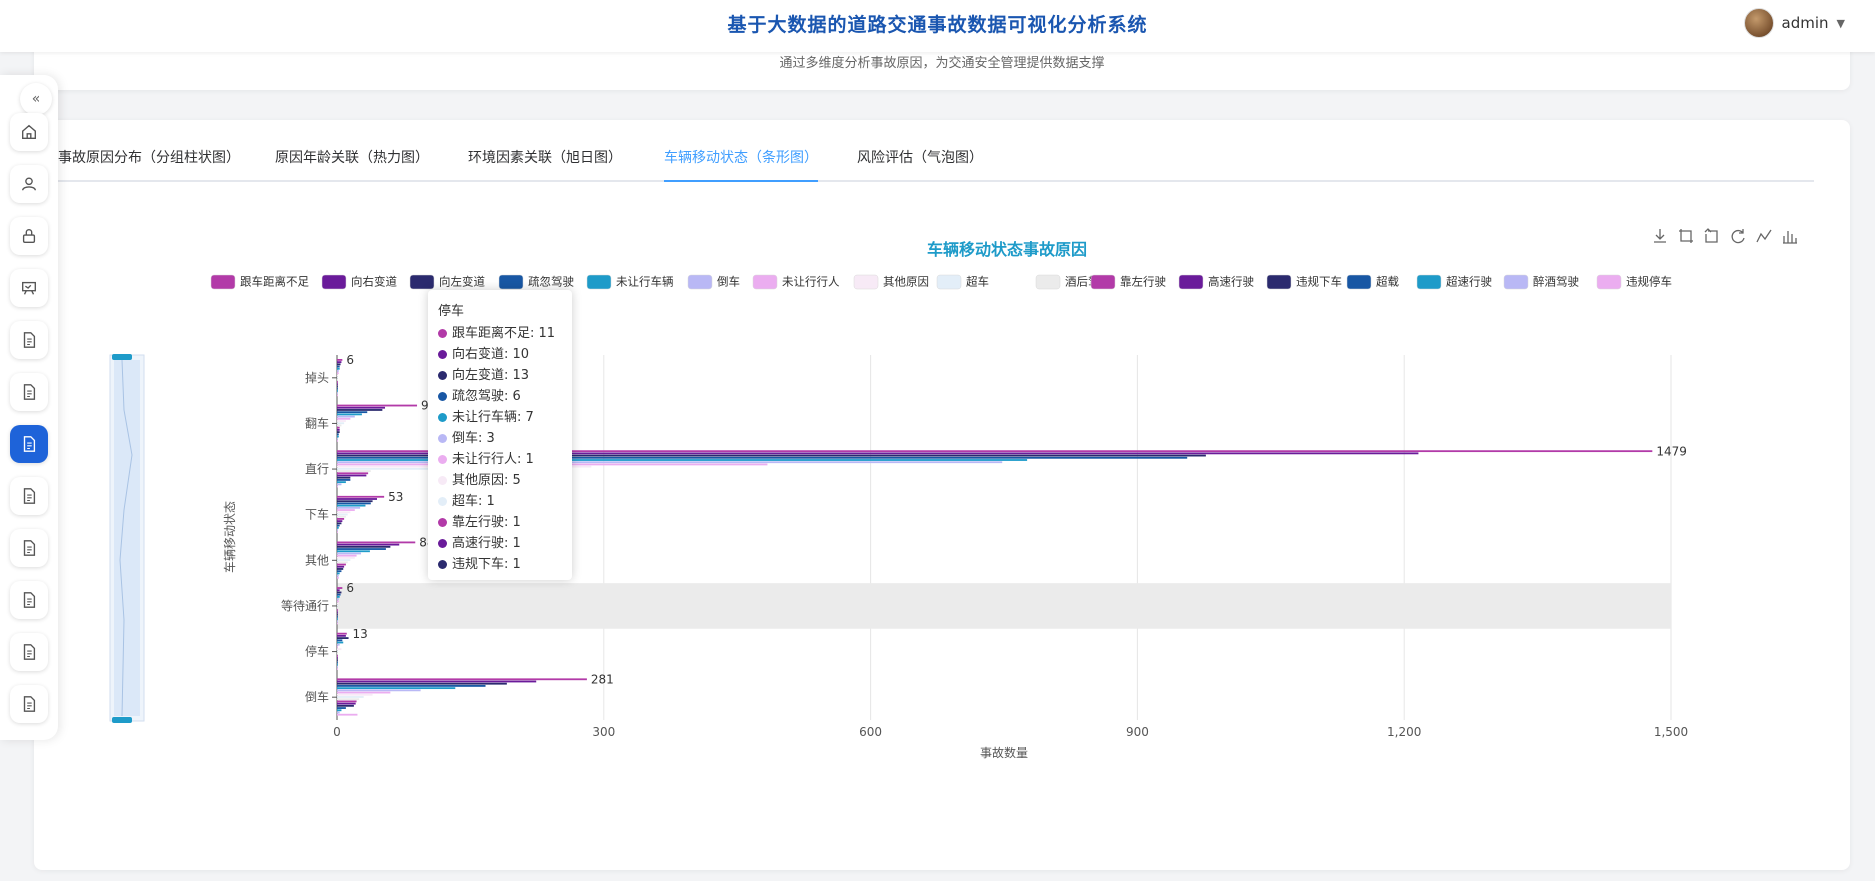  I want to click on home-icon, so click(29, 132).